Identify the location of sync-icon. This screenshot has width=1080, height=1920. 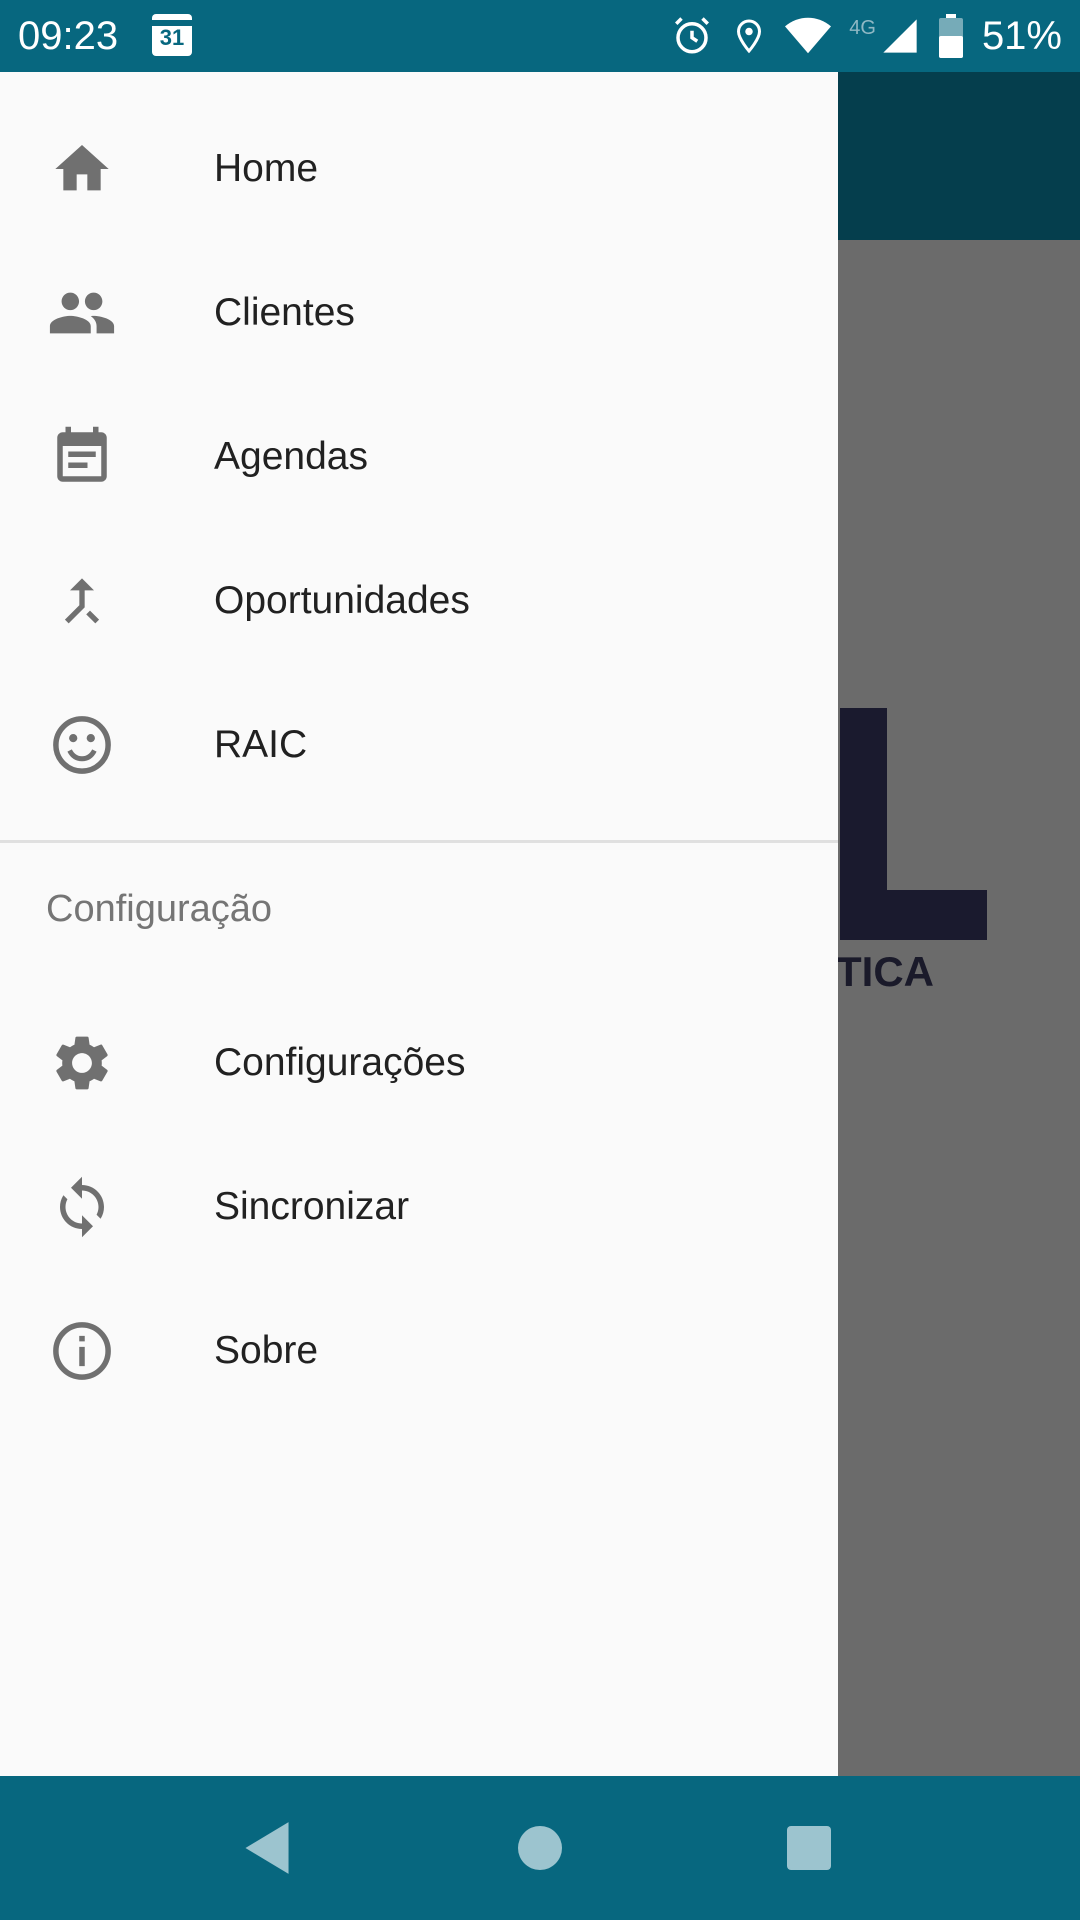
(82, 1207).